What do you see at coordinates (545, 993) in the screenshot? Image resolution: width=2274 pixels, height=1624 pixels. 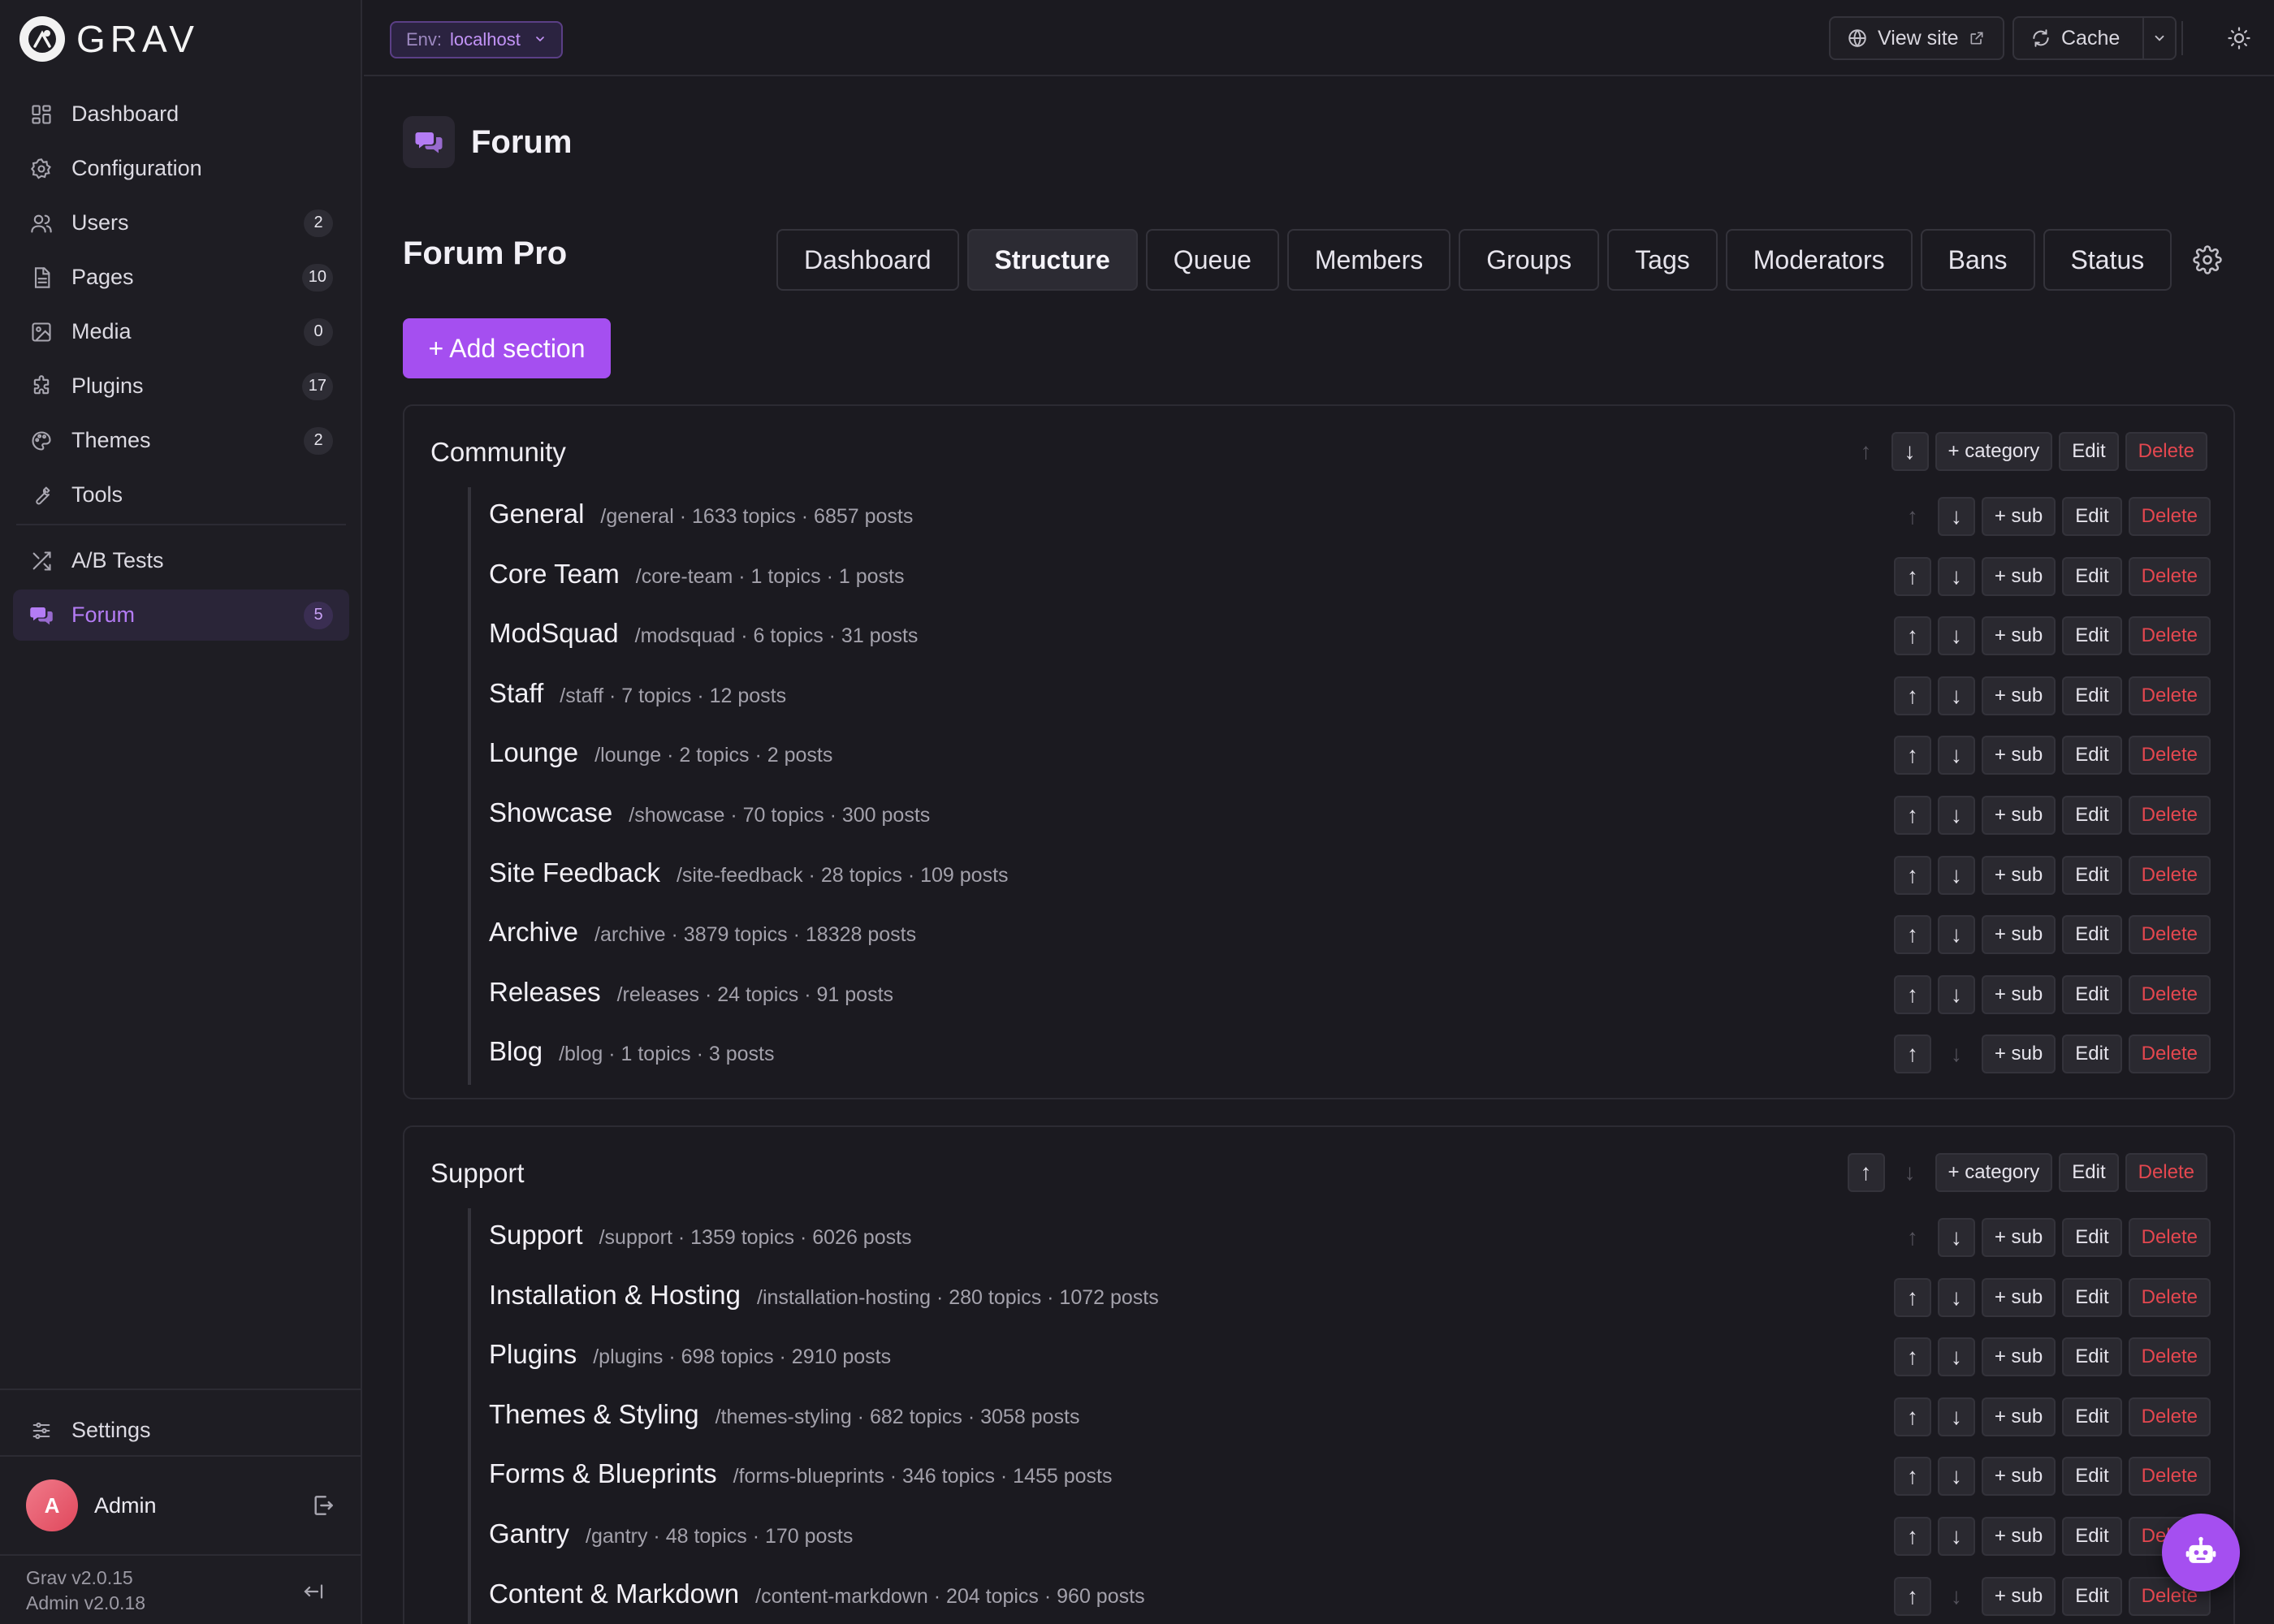 I see `category-name: Releases` at bounding box center [545, 993].